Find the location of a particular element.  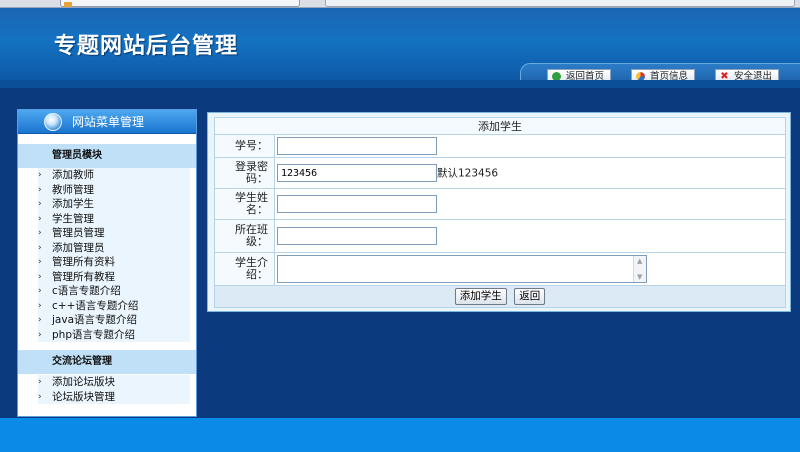

sidebar-item-label: 添加论坛版块 is located at coordinates (83, 382).